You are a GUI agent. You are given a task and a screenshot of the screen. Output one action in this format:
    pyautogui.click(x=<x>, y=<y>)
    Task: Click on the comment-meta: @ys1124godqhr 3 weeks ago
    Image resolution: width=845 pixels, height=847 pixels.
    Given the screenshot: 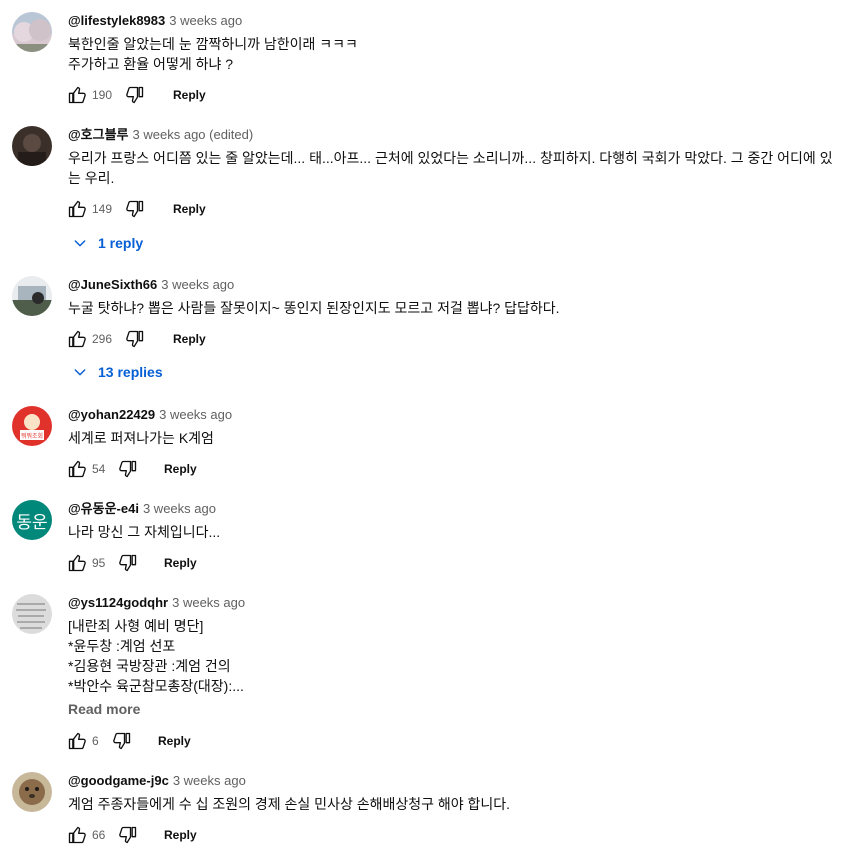 What is the action you would take?
    pyautogui.click(x=156, y=603)
    